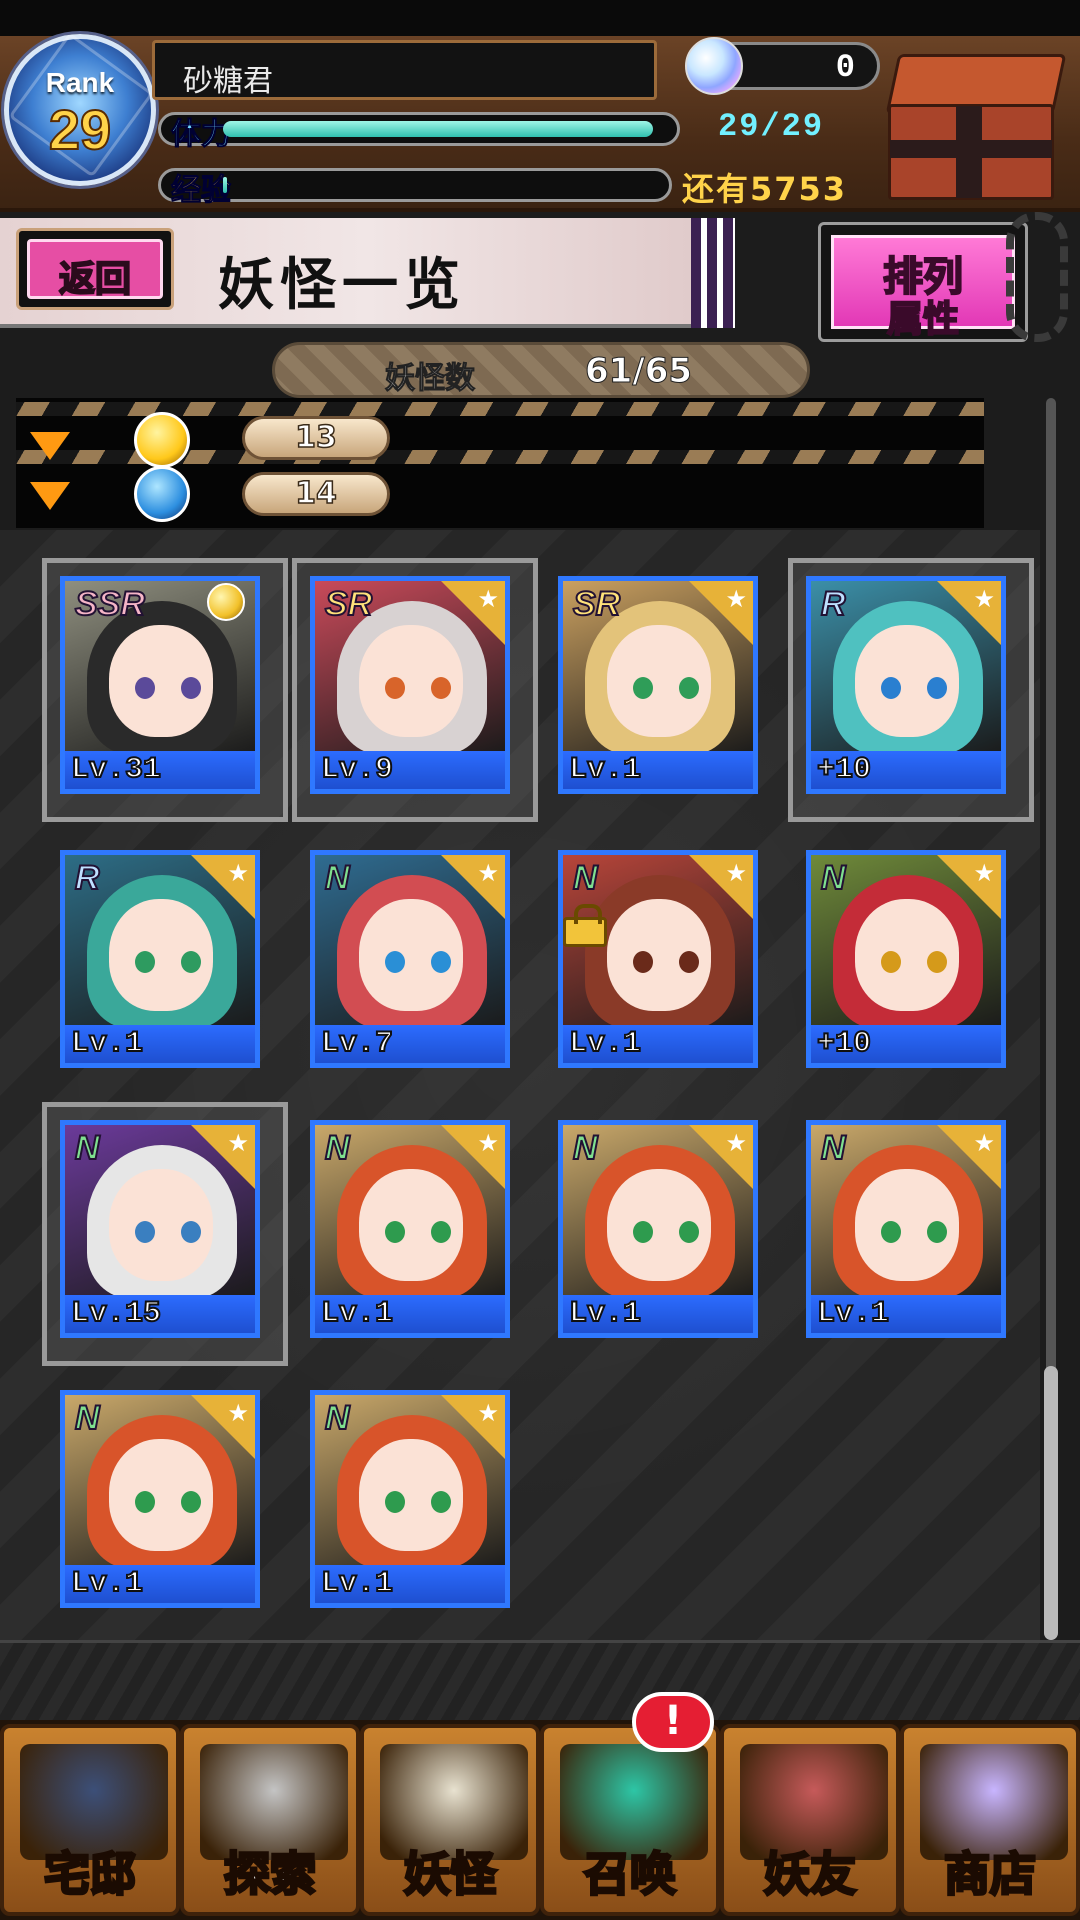 The height and width of the screenshot is (1920, 1080). What do you see at coordinates (90, 1820) in the screenshot?
I see `nav-item: 宅邸` at bounding box center [90, 1820].